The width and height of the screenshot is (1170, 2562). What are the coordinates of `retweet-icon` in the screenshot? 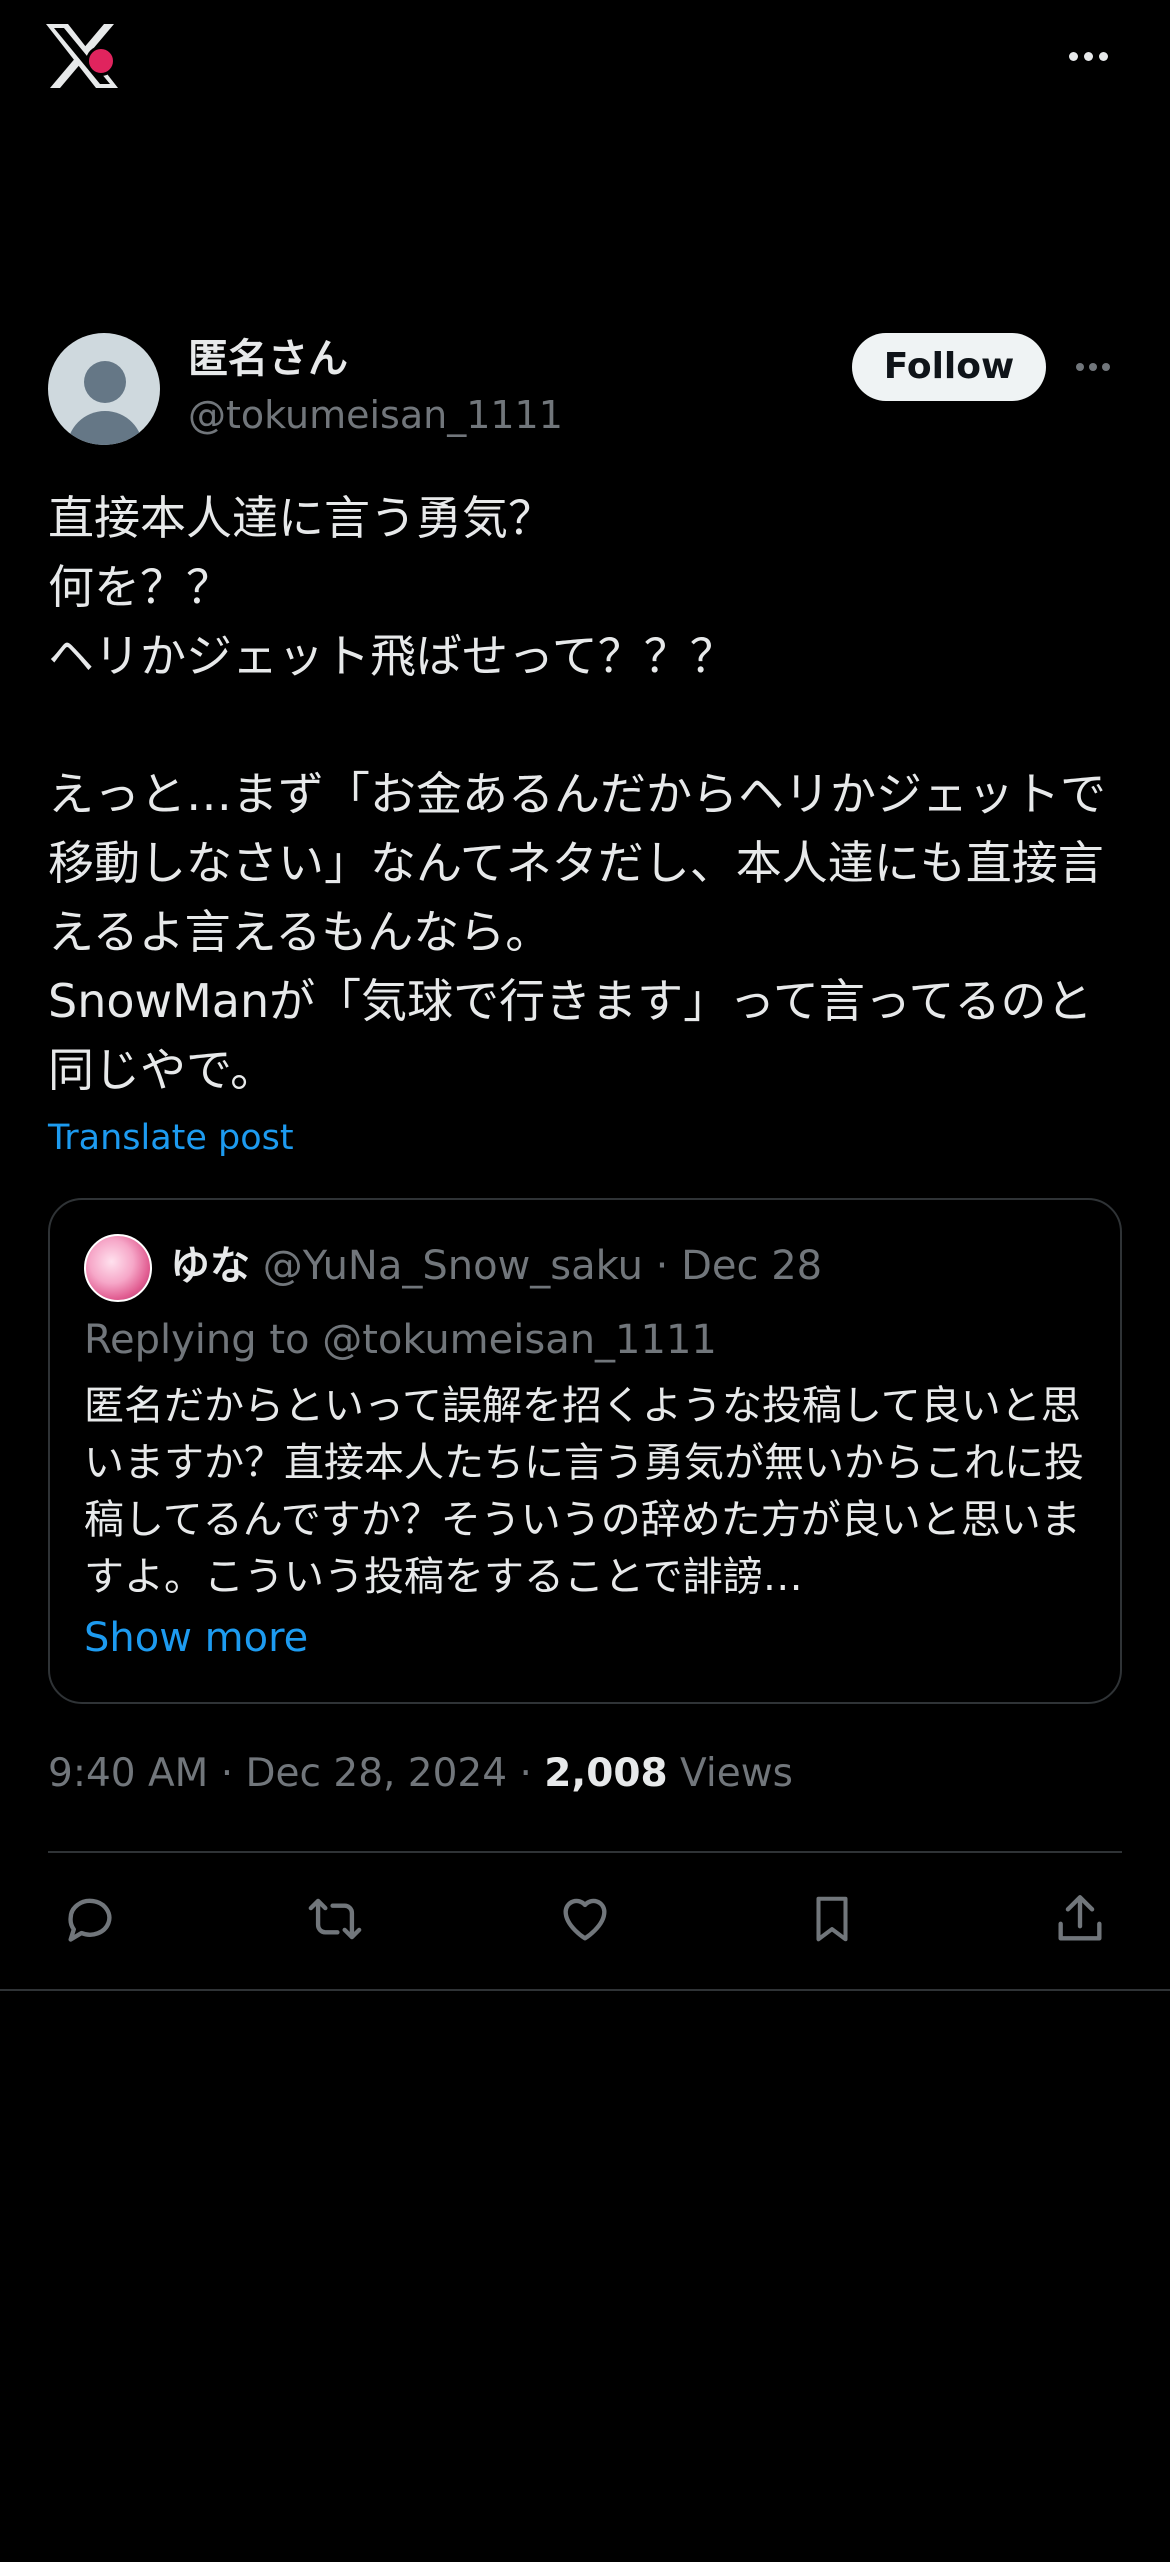 It's located at (335, 1919).